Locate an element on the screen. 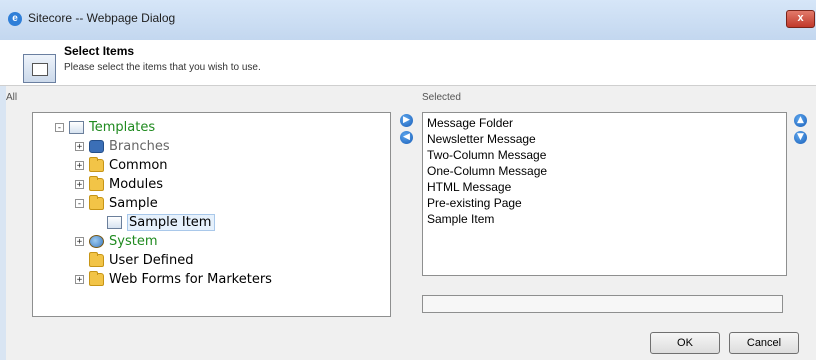  arrow-right-circle-icon: ▶ is located at coordinates (406, 120).